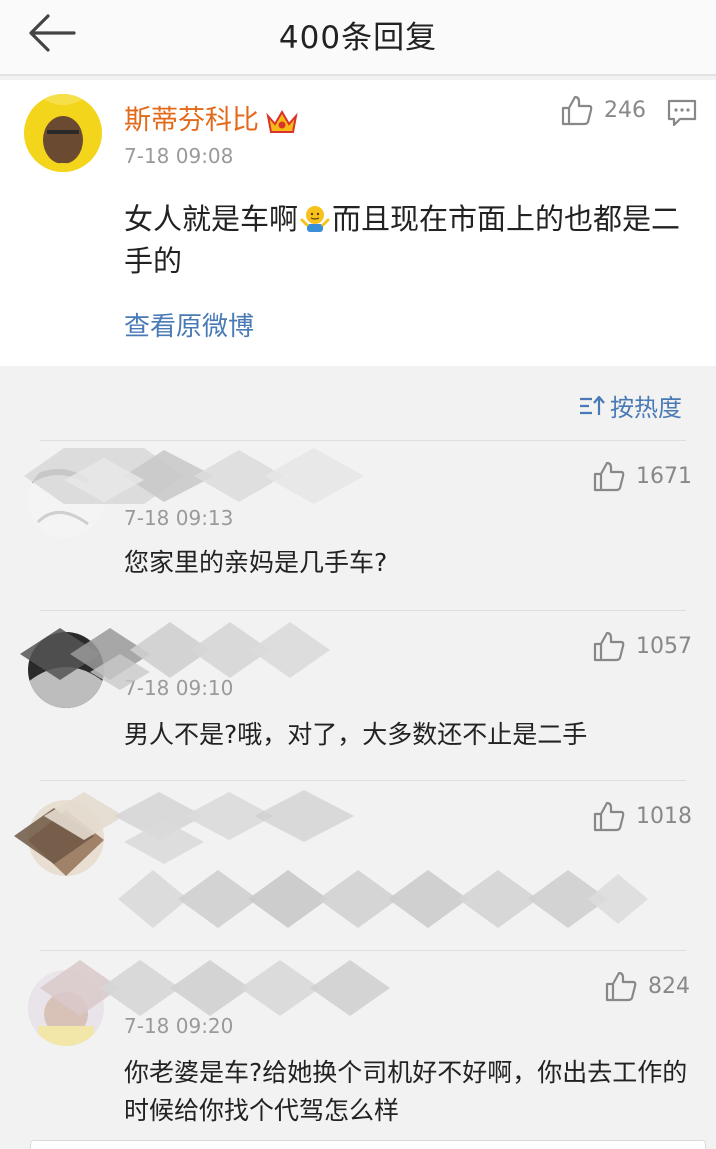 Image resolution: width=716 pixels, height=1149 pixels. I want to click on sort-label: 按热度, so click(646, 408).